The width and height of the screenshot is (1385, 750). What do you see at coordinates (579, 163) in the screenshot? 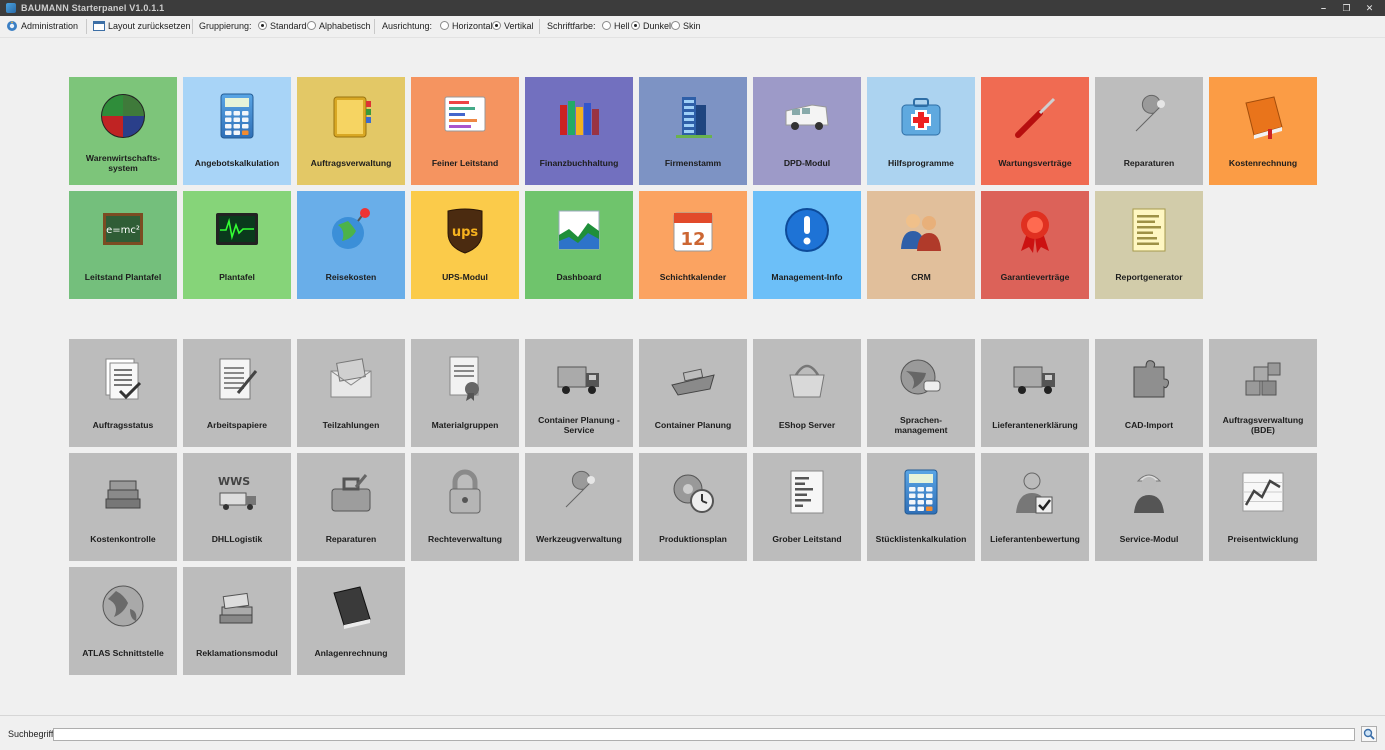
I see `tile-label: Finanzbuchhaltung` at bounding box center [579, 163].